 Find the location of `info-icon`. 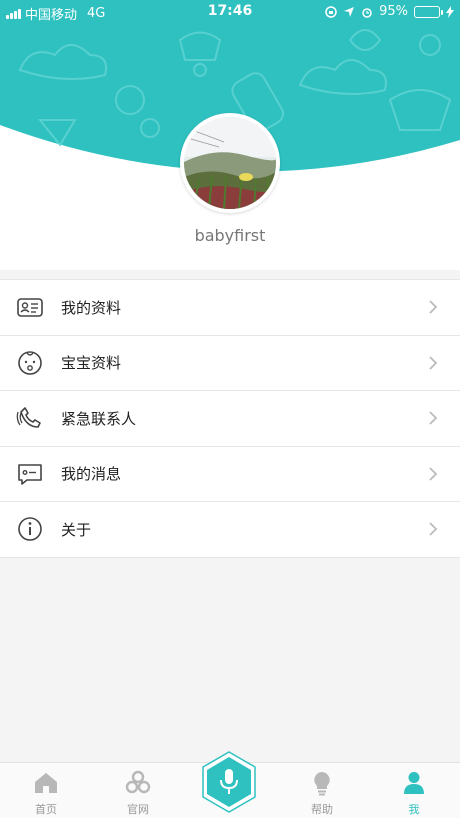

info-icon is located at coordinates (30, 529).